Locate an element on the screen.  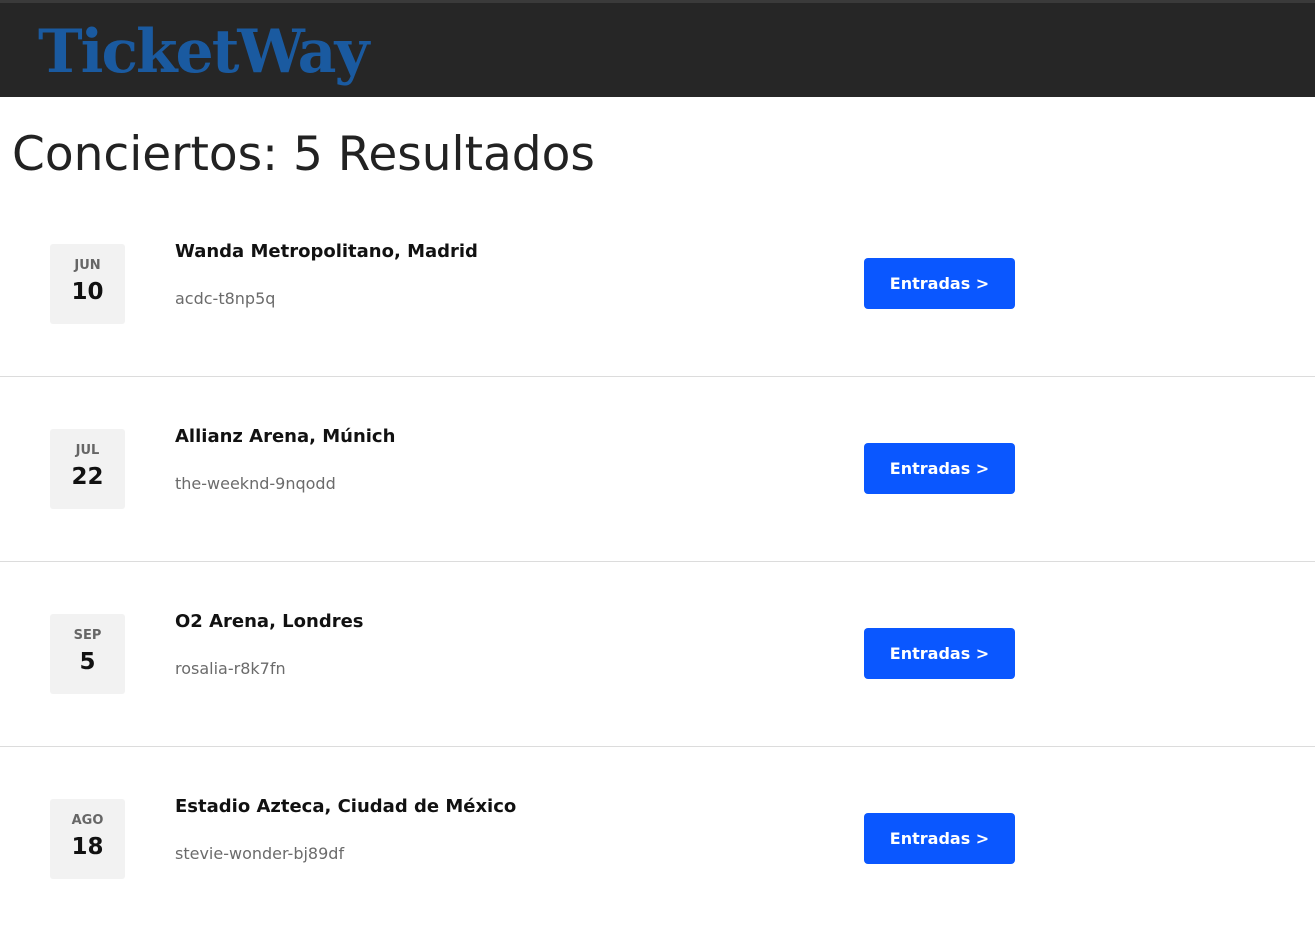
date-badge: JUL 22 is located at coordinates (87, 469).